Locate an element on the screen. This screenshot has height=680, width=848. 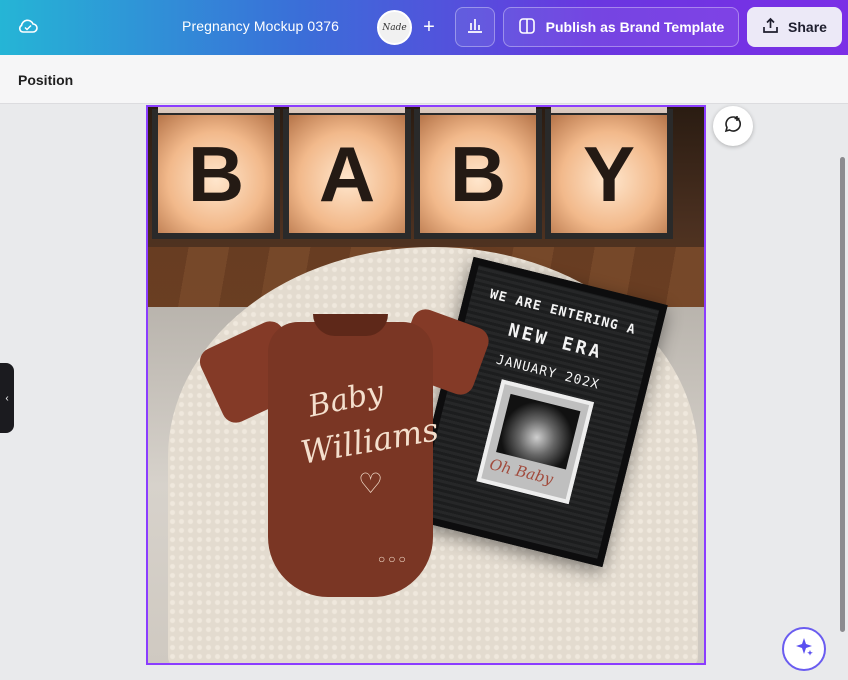
context-toolbar: Position is located at coordinates (424, 79).